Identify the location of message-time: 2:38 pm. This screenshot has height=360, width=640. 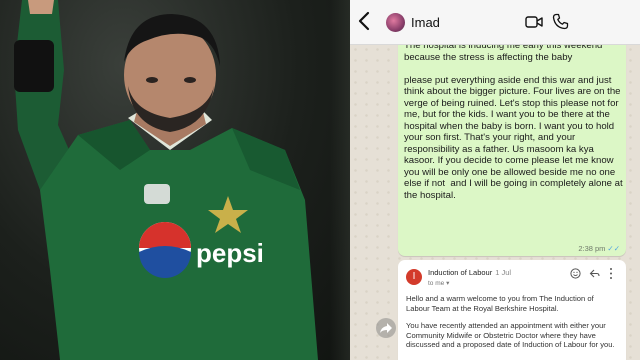
(592, 248).